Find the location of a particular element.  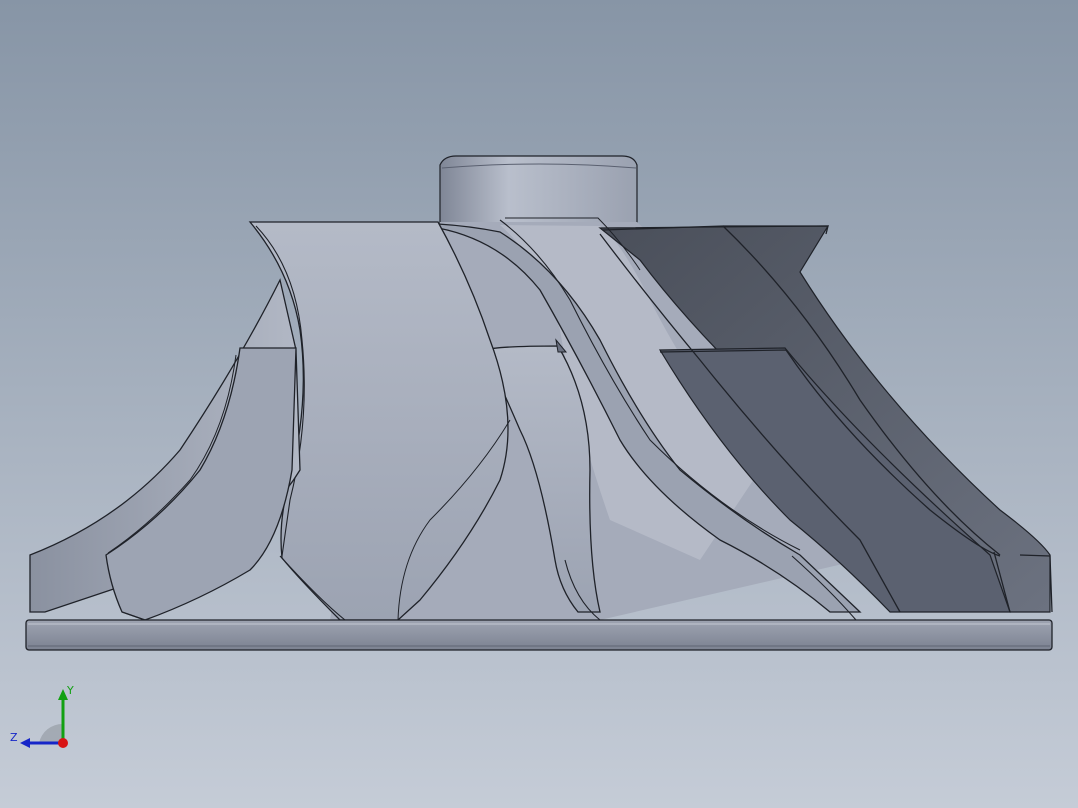

y-axis-label: Y is located at coordinates (70, 690).